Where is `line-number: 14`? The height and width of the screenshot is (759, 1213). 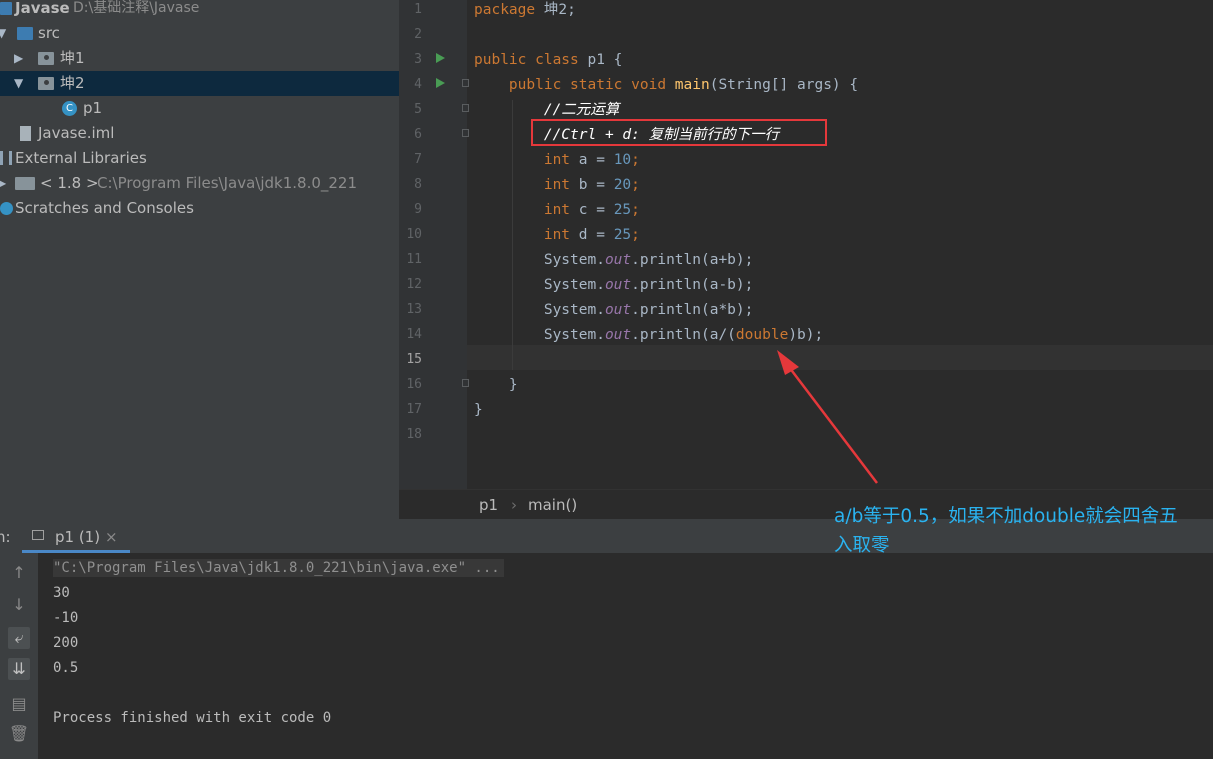
line-number: 14 is located at coordinates (414, 334).